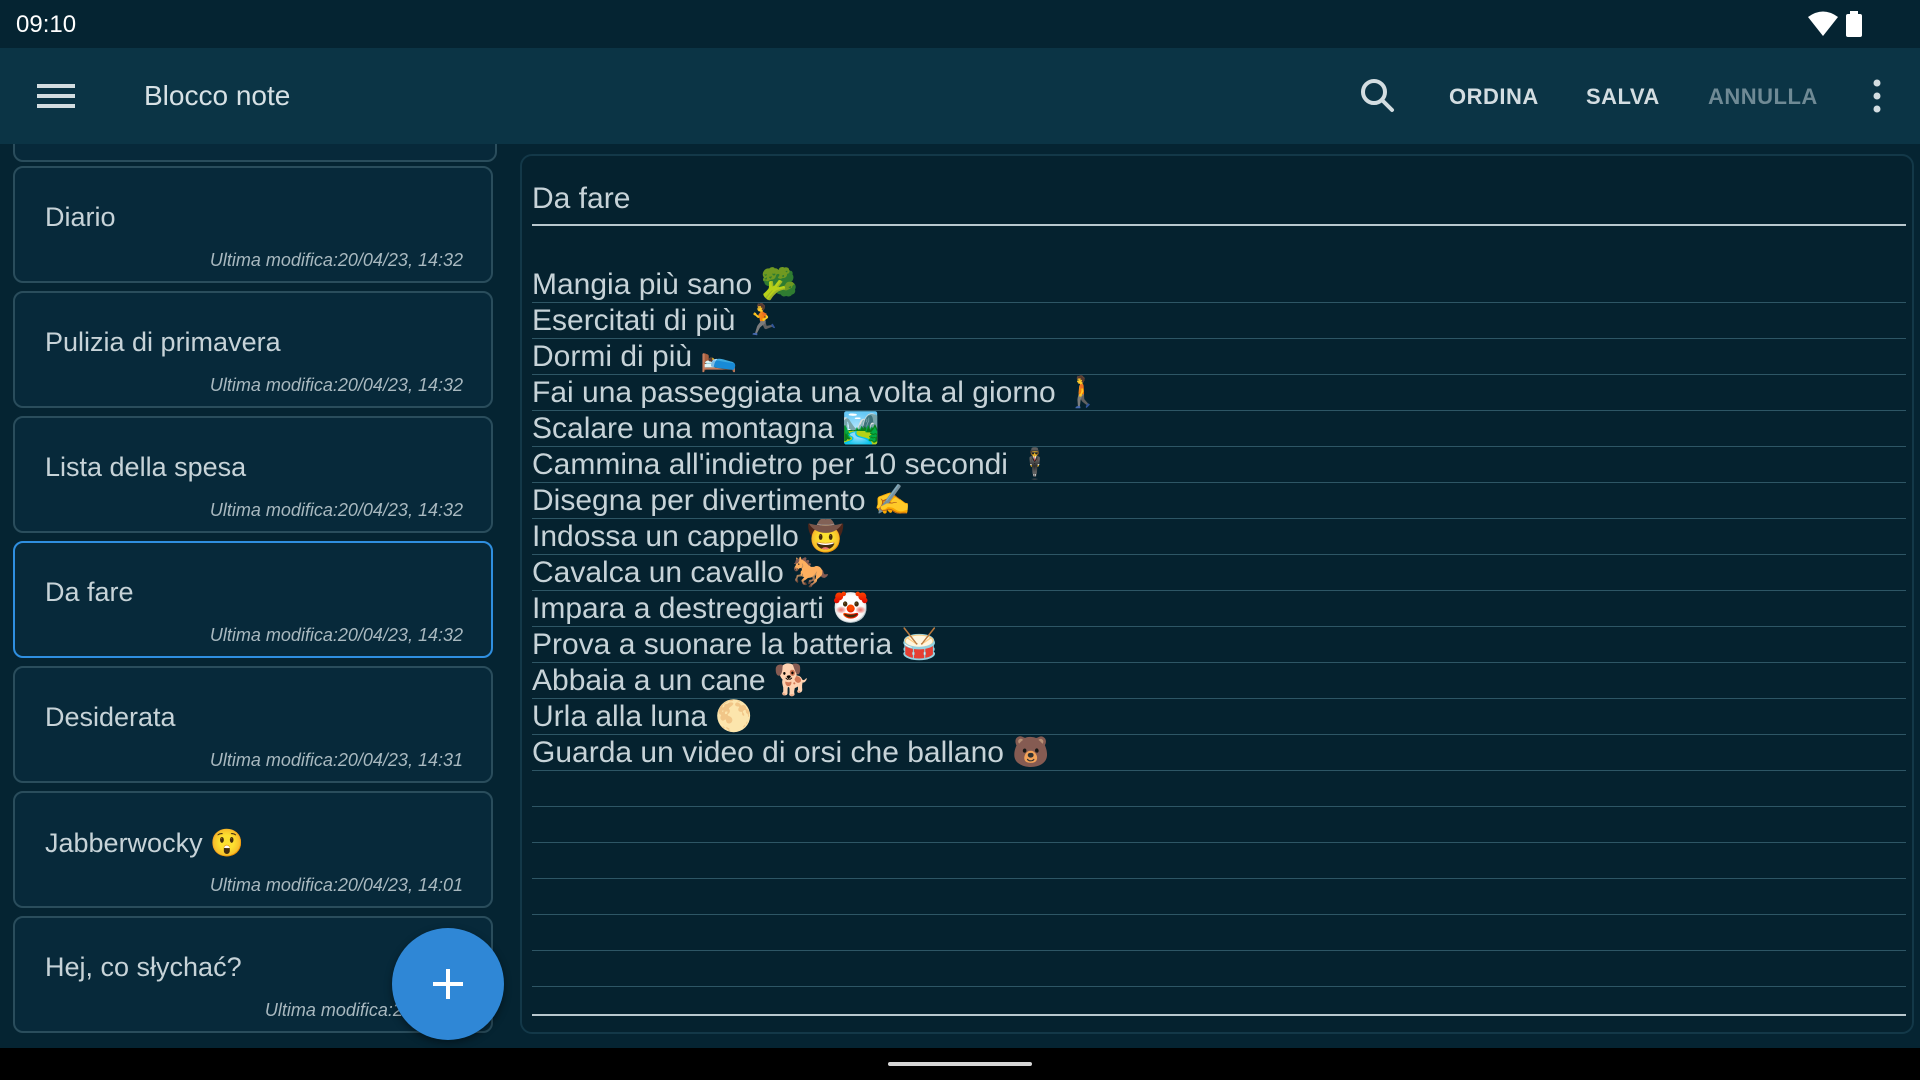  Describe the element at coordinates (1219, 465) in the screenshot. I see `note-line: Cammina all'indietro per 10 secondi 🕴️` at that location.